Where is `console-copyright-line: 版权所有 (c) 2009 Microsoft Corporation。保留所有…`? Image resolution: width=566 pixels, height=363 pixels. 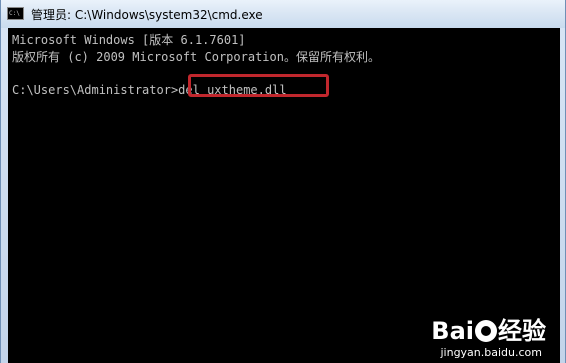 console-copyright-line: 版权所有 (c) 2009 Microsoft Corporation。保留所有… is located at coordinates (196, 57).